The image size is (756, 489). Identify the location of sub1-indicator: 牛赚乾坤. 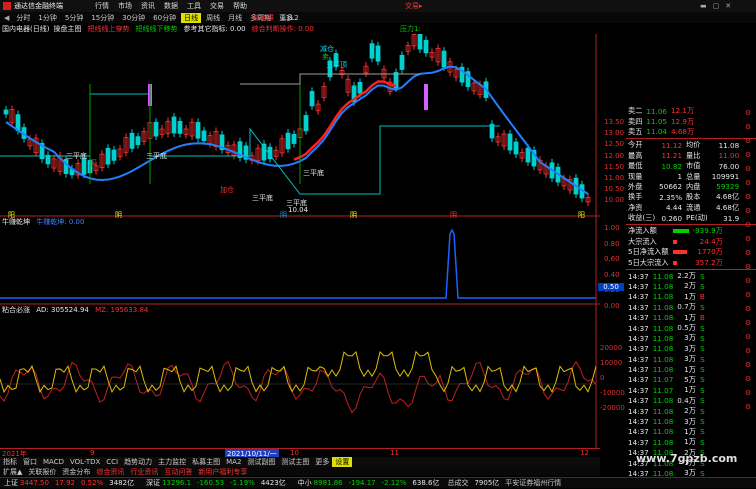
(16, 222).